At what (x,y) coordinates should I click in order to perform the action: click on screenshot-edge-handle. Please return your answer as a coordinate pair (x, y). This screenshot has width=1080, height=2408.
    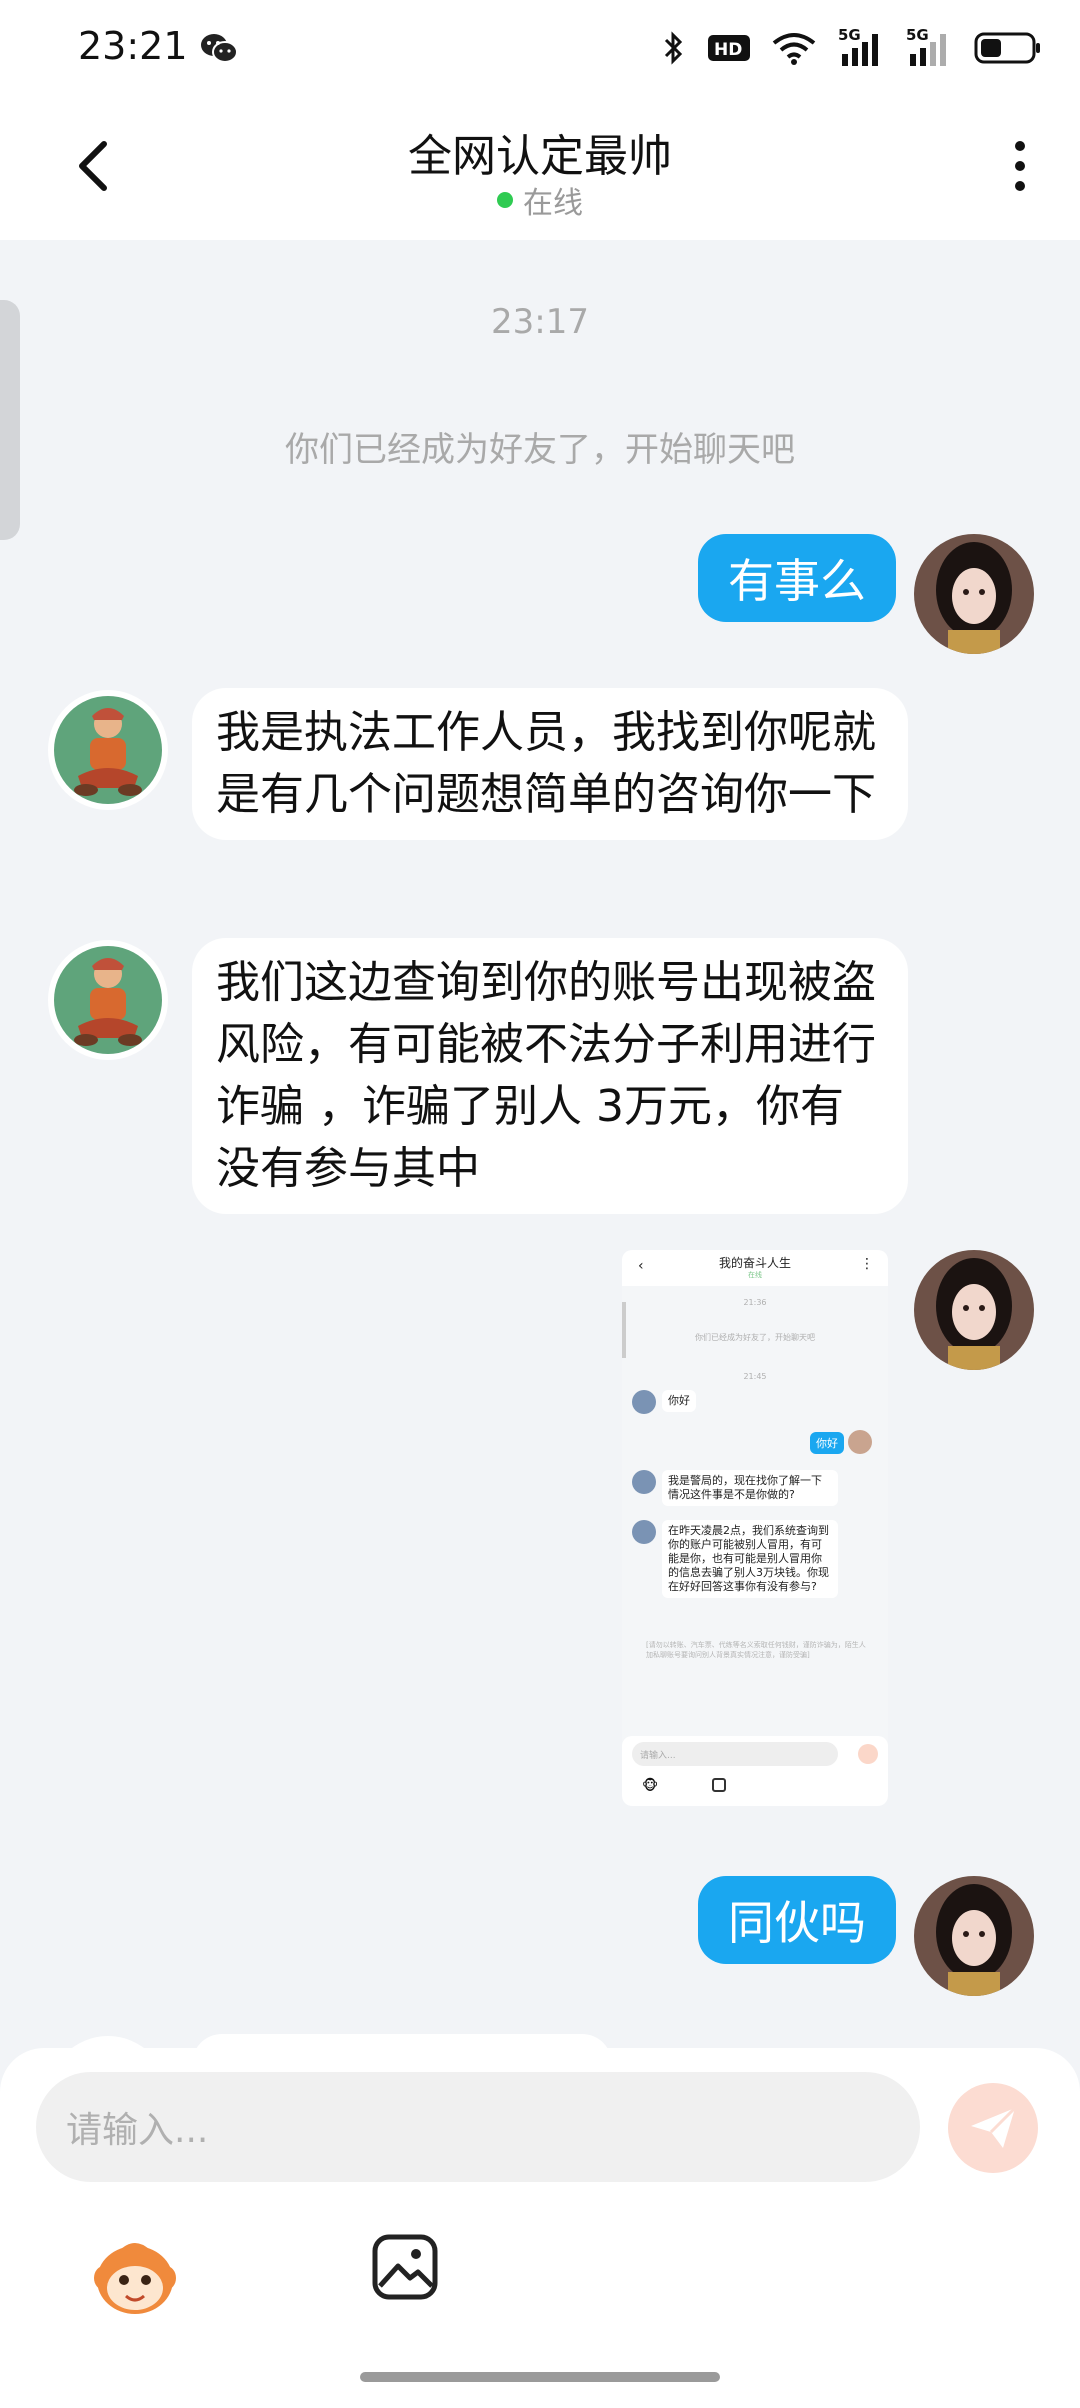
    Looking at the image, I should click on (624, 1330).